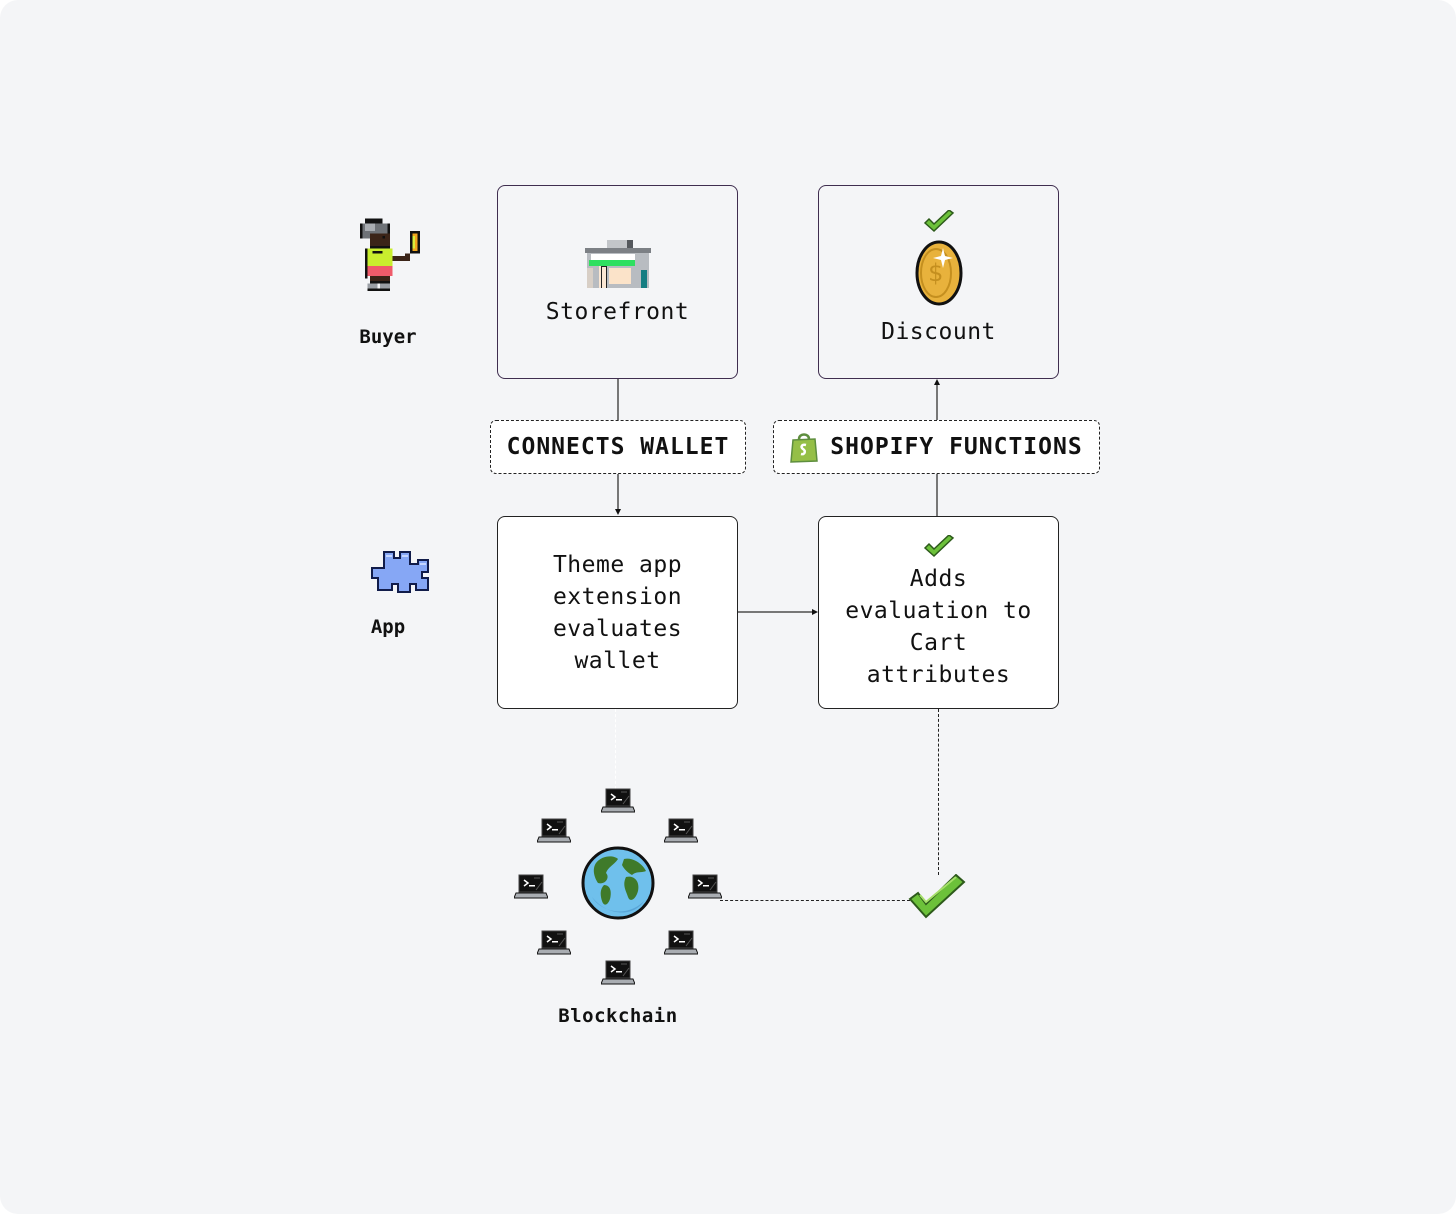  I want to click on shopify-functions-tag: SHOPIFY FUNCTIONS, so click(936, 447).